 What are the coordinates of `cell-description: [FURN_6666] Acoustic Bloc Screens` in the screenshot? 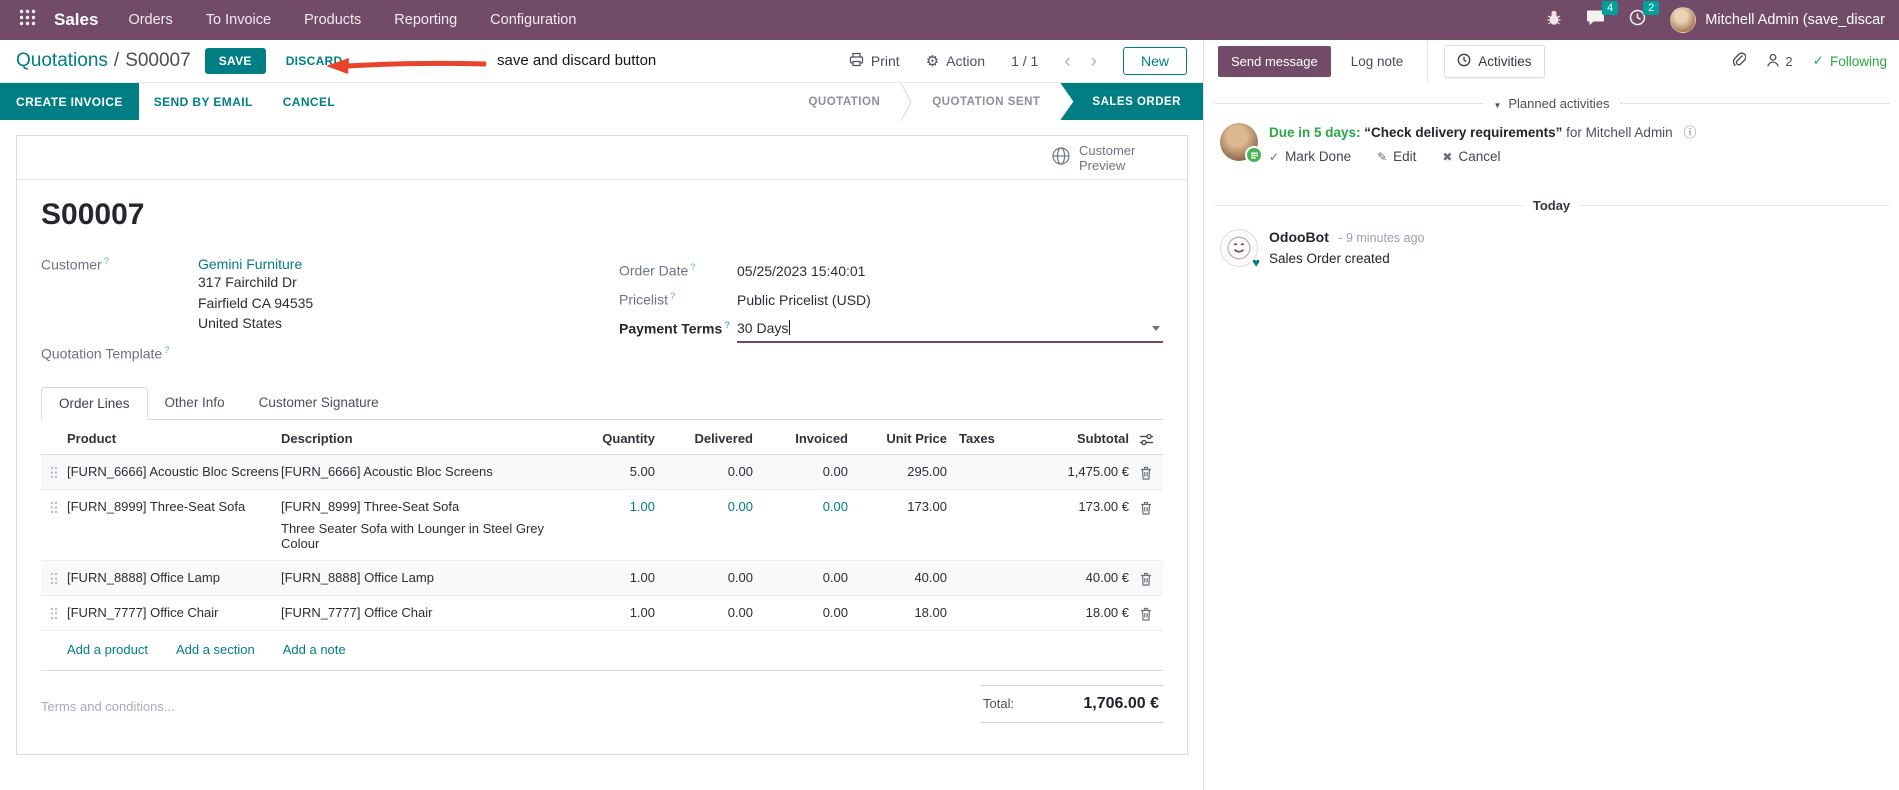 It's located at (428, 471).